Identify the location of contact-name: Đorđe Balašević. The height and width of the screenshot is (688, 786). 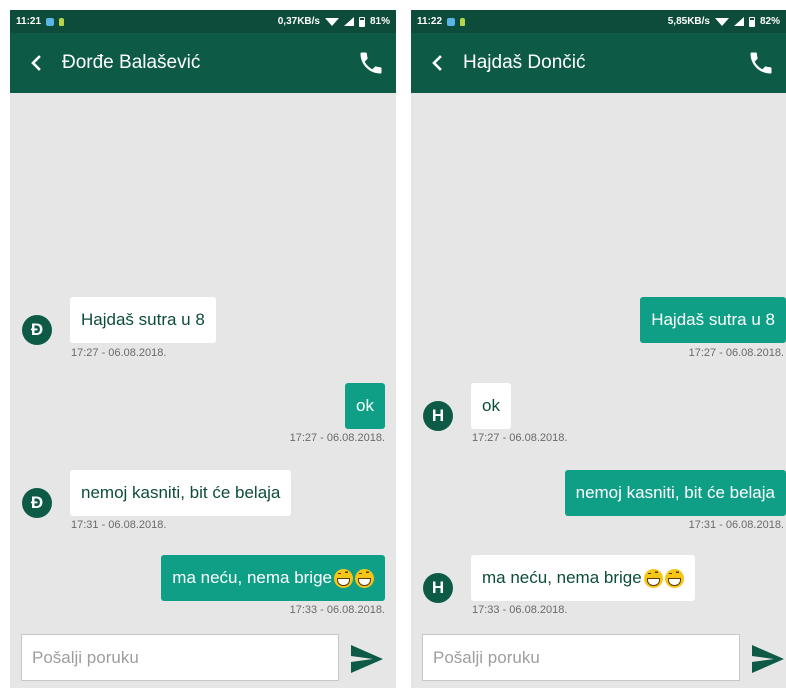
(131, 62).